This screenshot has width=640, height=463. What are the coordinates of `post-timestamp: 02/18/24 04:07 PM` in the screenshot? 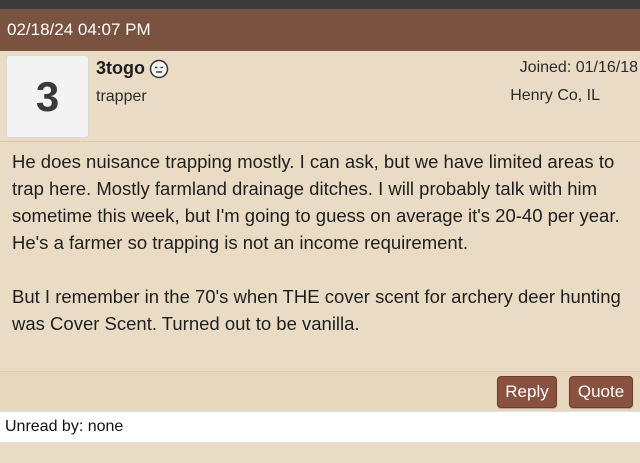 It's located at (79, 29).